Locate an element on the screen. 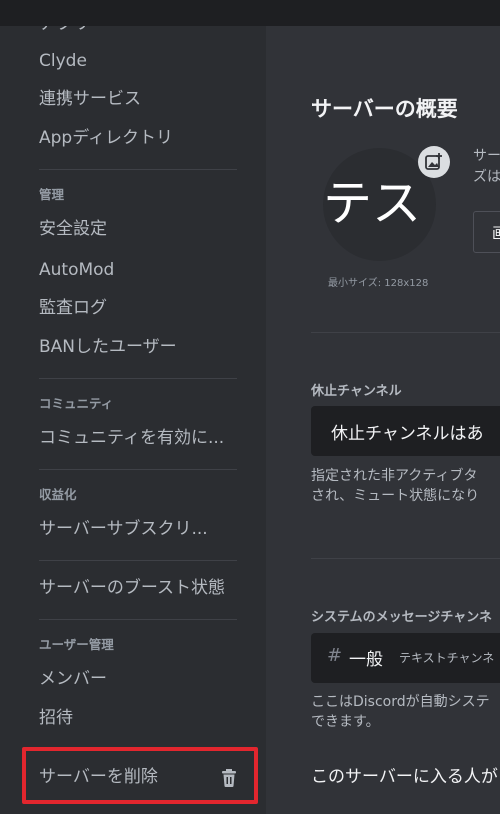 The width and height of the screenshot is (500, 814). sidebar-item-boost-status: サーバーのブースト状態 is located at coordinates (132, 588).